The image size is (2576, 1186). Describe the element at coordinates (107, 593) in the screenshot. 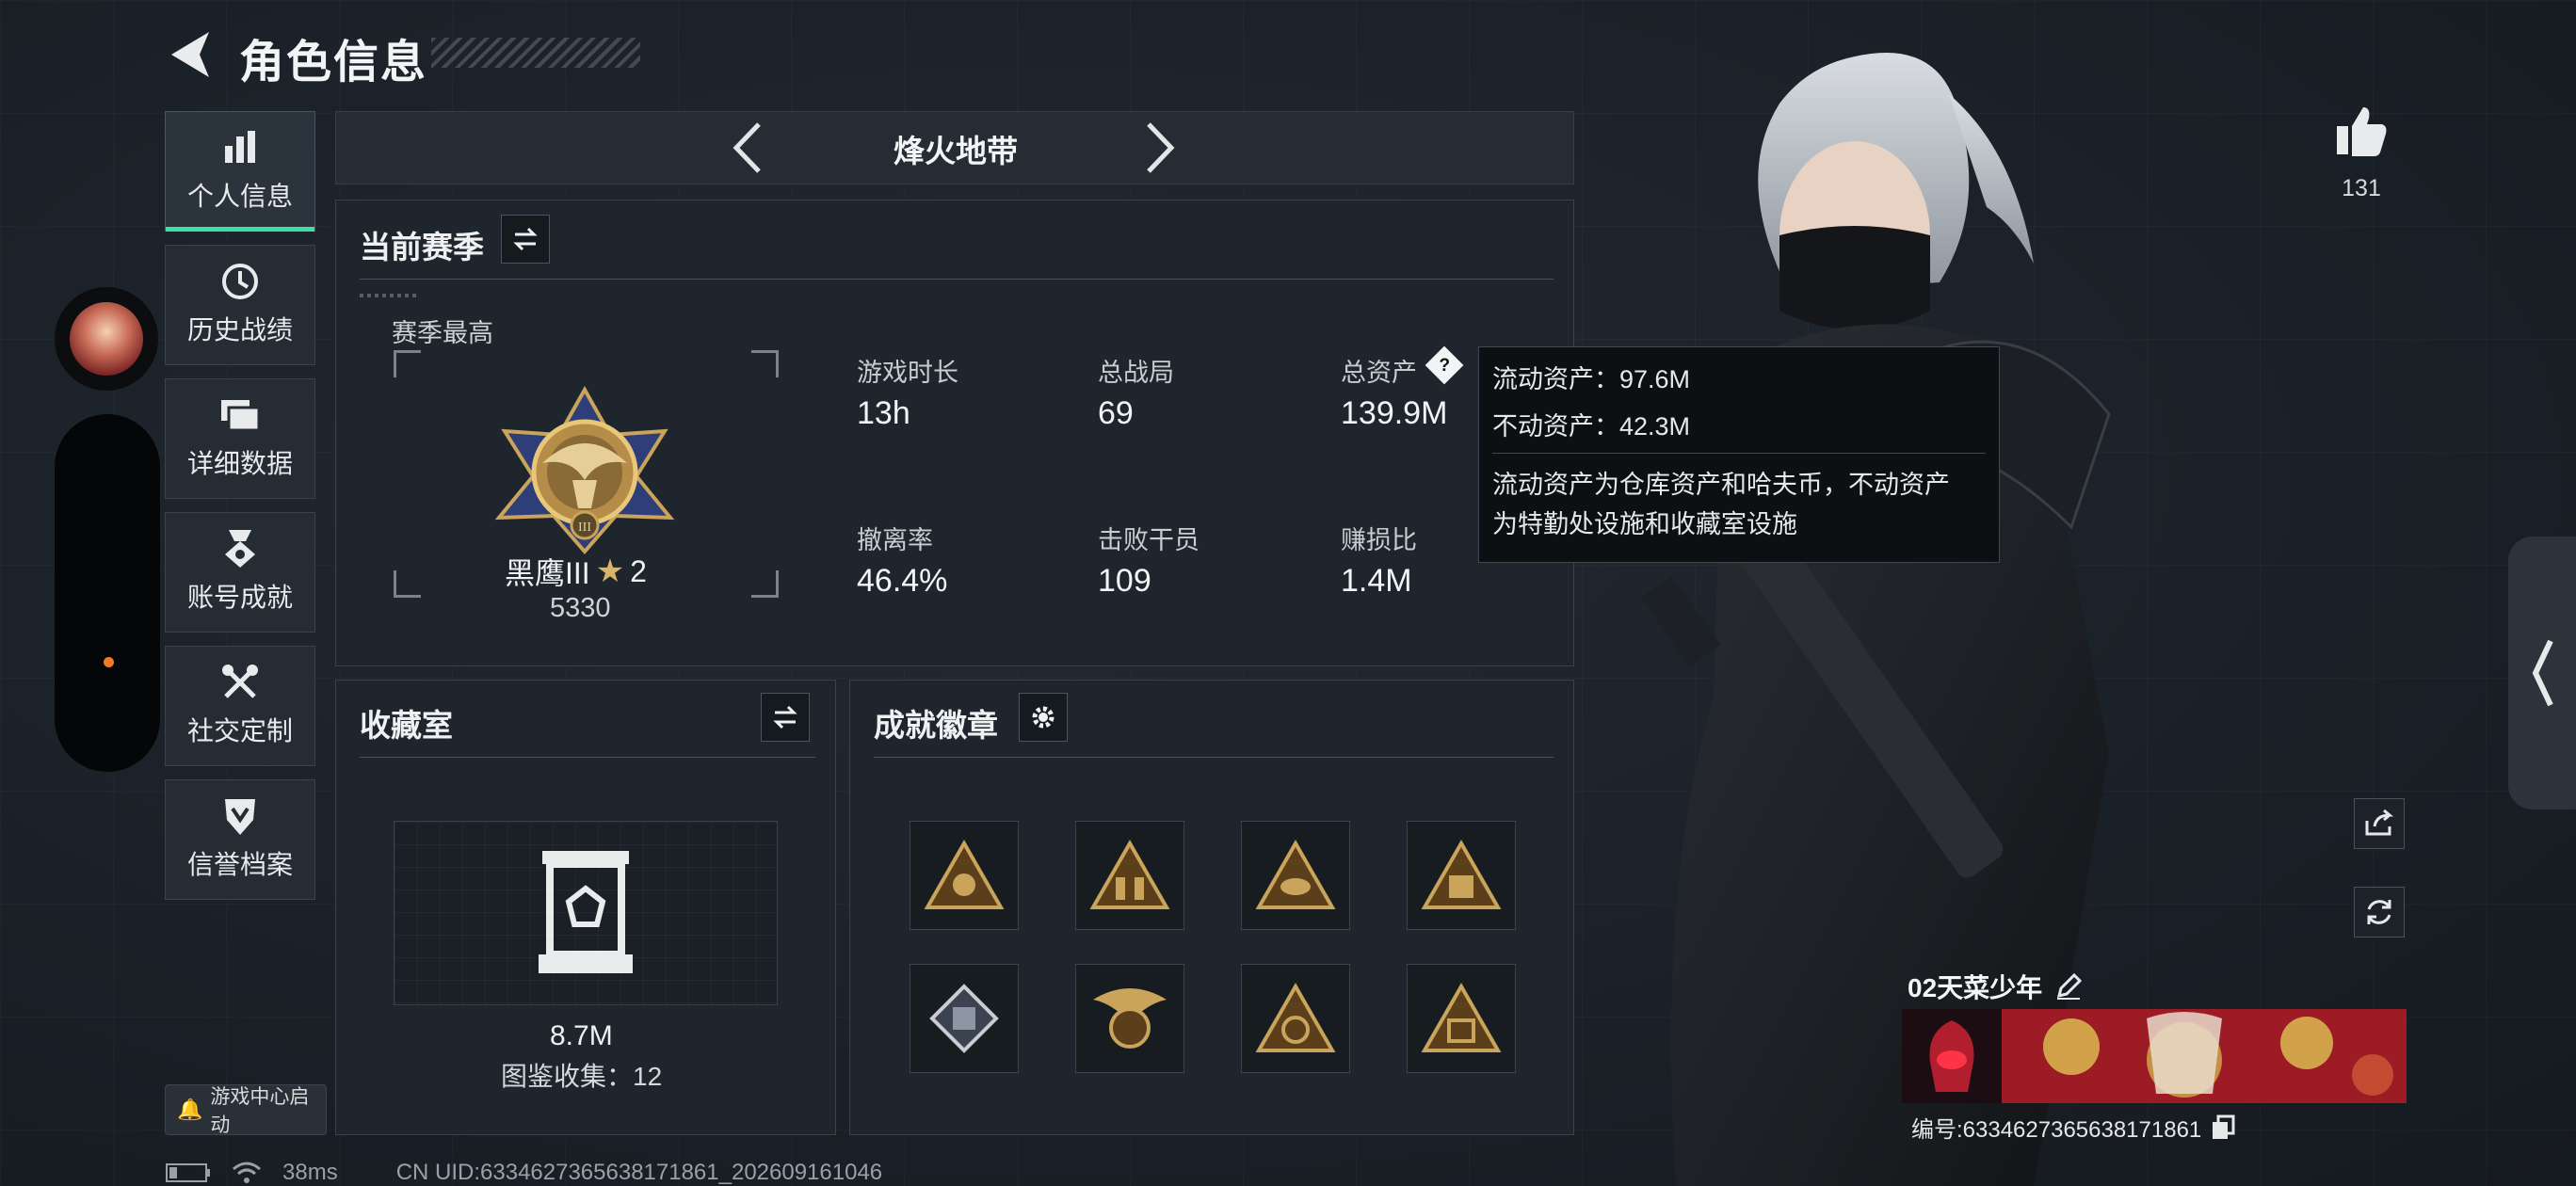

I see `side-pill` at that location.